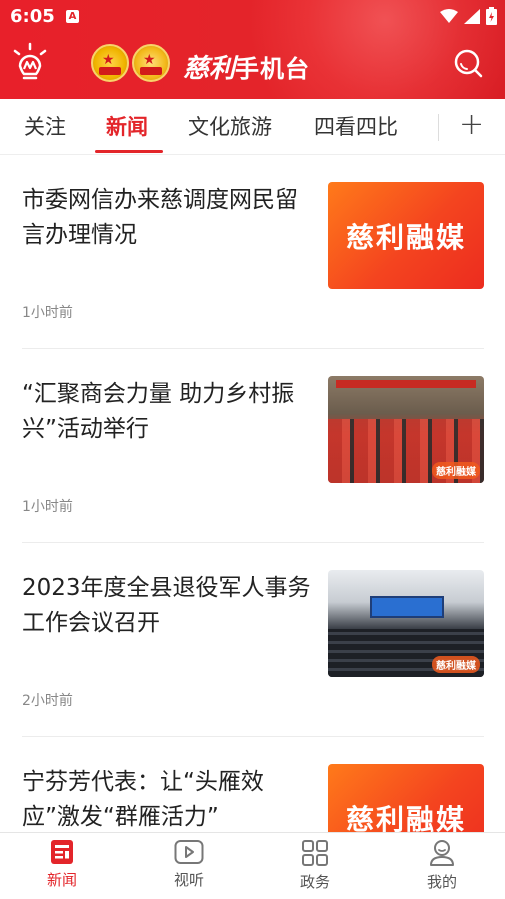 The width and height of the screenshot is (505, 899). I want to click on nav-label: 我的, so click(441, 882).